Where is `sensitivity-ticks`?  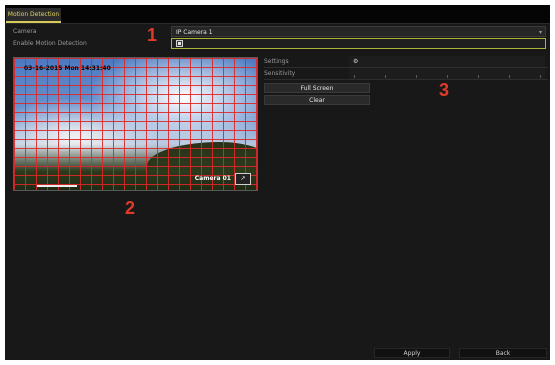 sensitivity-ticks is located at coordinates (448, 76).